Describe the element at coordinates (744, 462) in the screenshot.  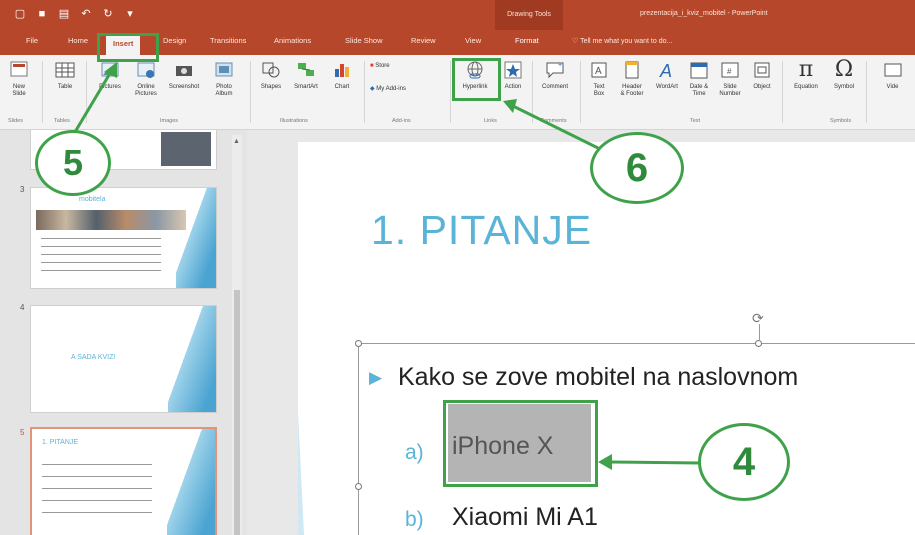
I see `step-4-badge: 4` at that location.